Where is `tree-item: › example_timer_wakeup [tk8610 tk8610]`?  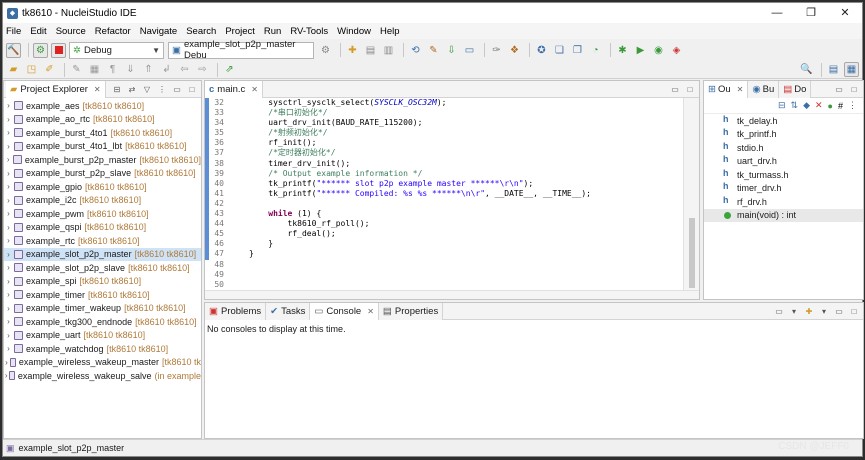 tree-item: › example_timer_wakeup [tk8610 tk8610] is located at coordinates (102, 309).